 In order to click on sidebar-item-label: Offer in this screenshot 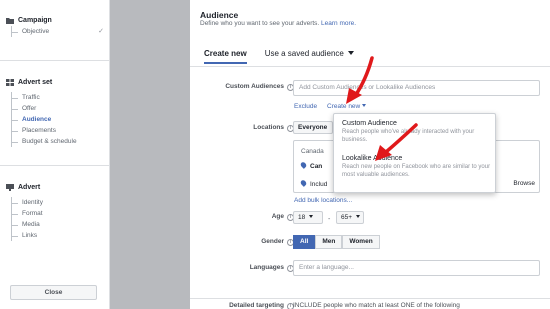, I will do `click(29, 108)`.